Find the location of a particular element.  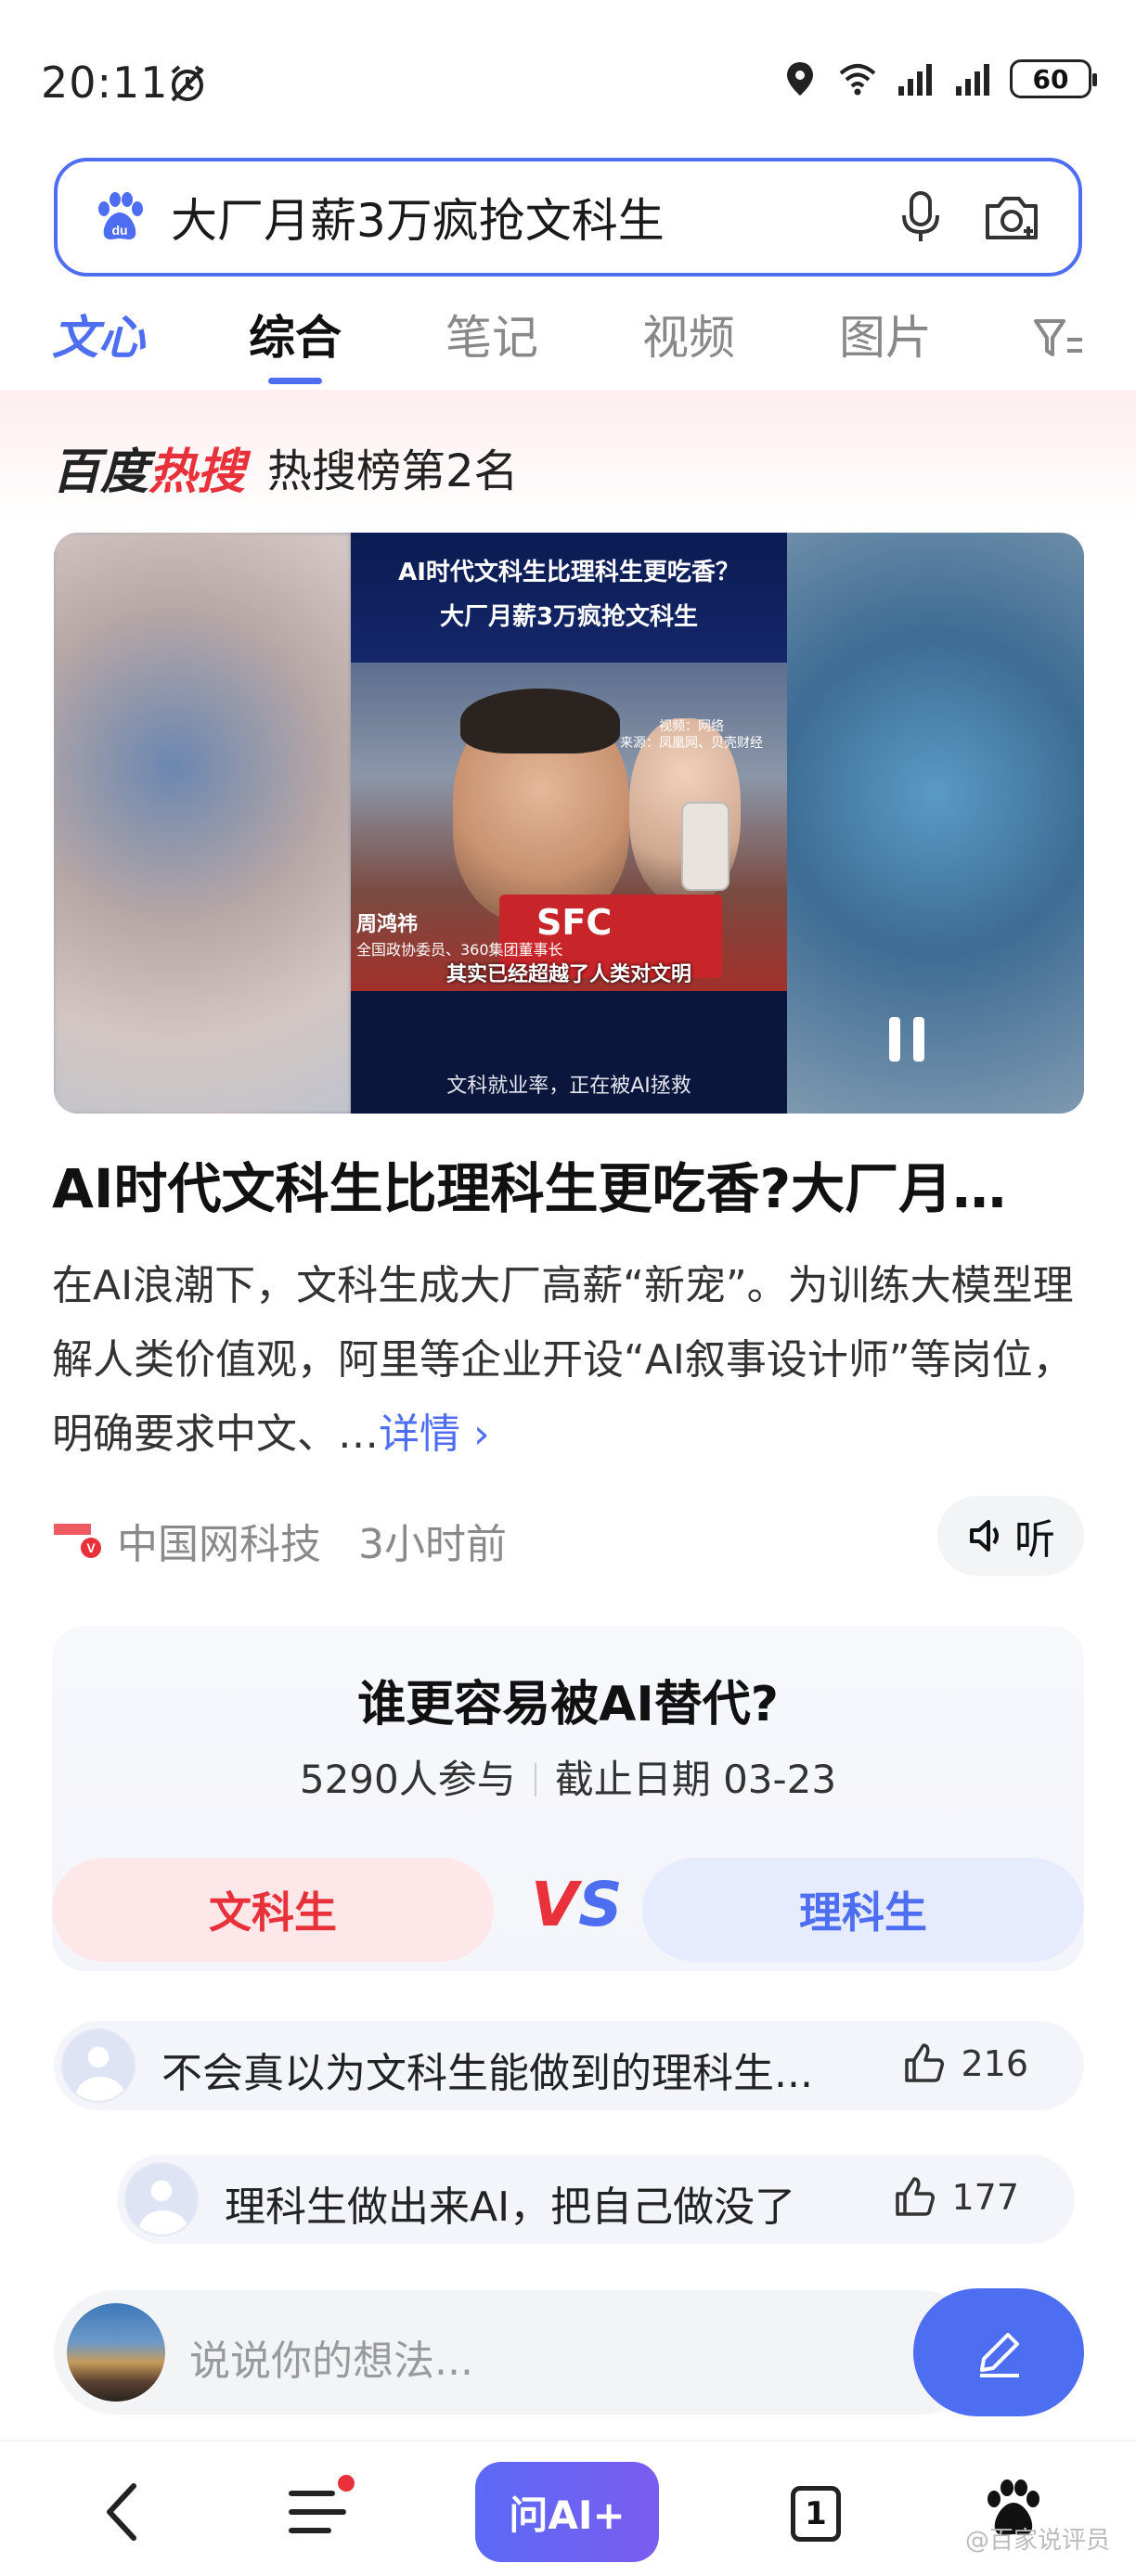

video-header: AI时代文科生比理科生更吃香？ 大厂月薪3万疯抢文科生 is located at coordinates (569, 598).